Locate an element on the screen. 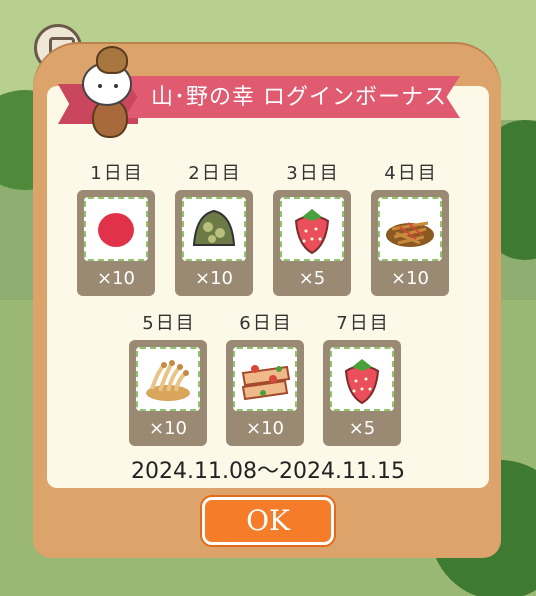  mushroom-rice-ball-icon is located at coordinates (214, 229).